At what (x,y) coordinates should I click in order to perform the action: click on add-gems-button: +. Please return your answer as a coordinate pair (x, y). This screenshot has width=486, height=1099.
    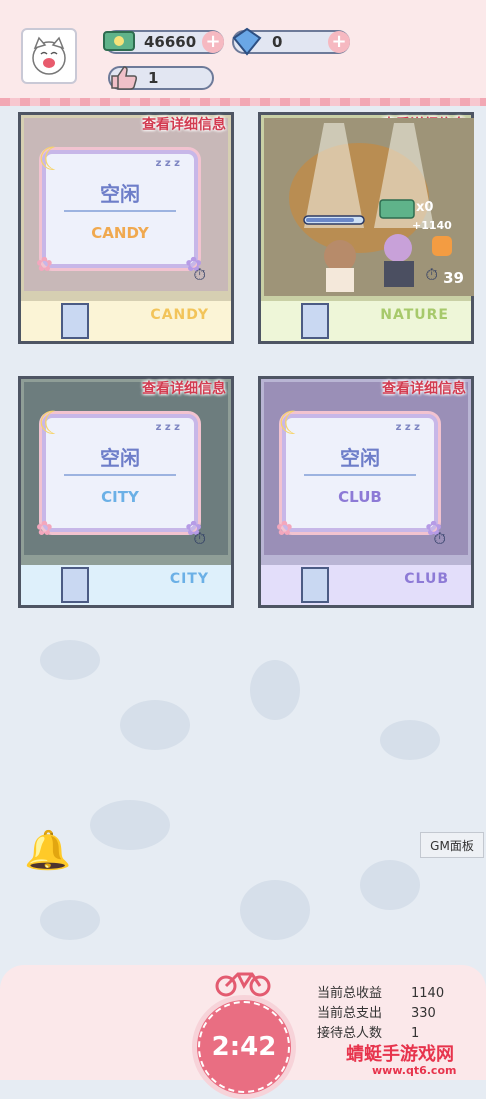
    Looking at the image, I should click on (339, 42).